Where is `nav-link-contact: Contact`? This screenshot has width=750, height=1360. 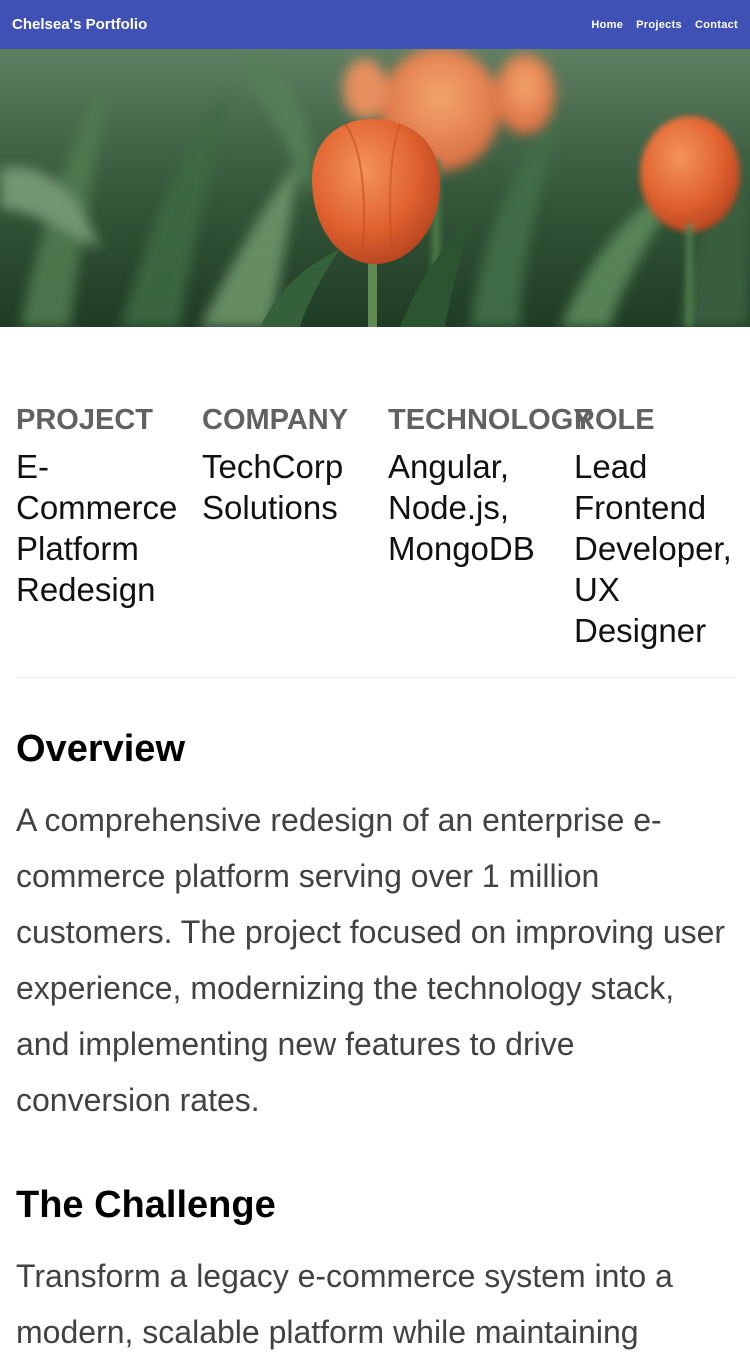 nav-link-contact: Contact is located at coordinates (716, 25).